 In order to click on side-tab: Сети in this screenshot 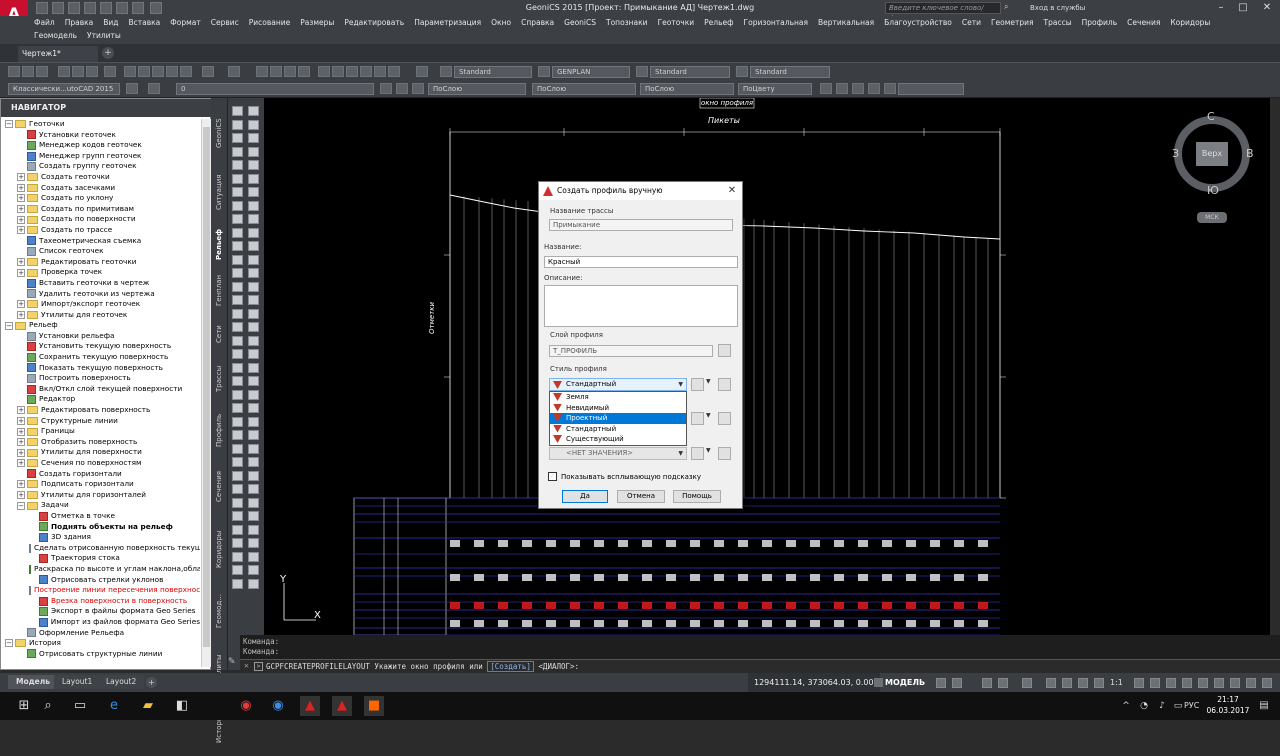, I will do `click(219, 334)`.